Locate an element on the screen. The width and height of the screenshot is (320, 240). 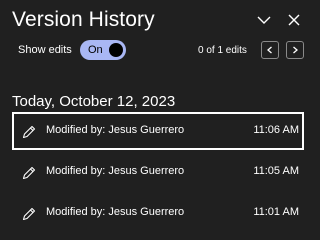
chevron-left-icon is located at coordinates (269, 50).